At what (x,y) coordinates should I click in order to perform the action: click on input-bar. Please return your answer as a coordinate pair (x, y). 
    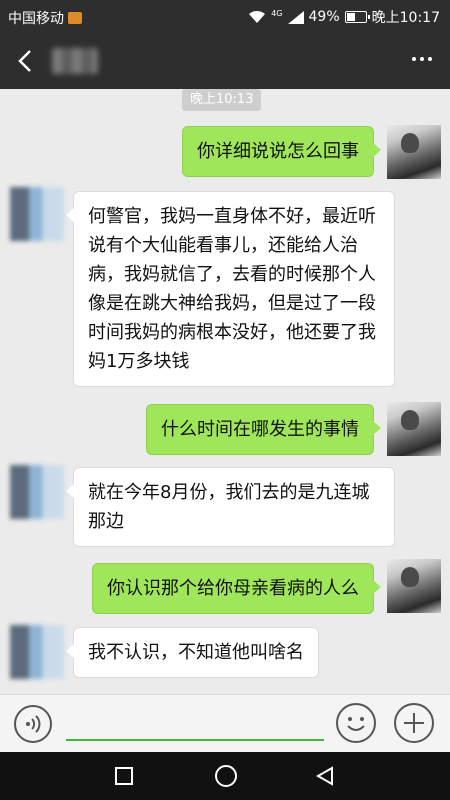
    Looking at the image, I should click on (225, 723).